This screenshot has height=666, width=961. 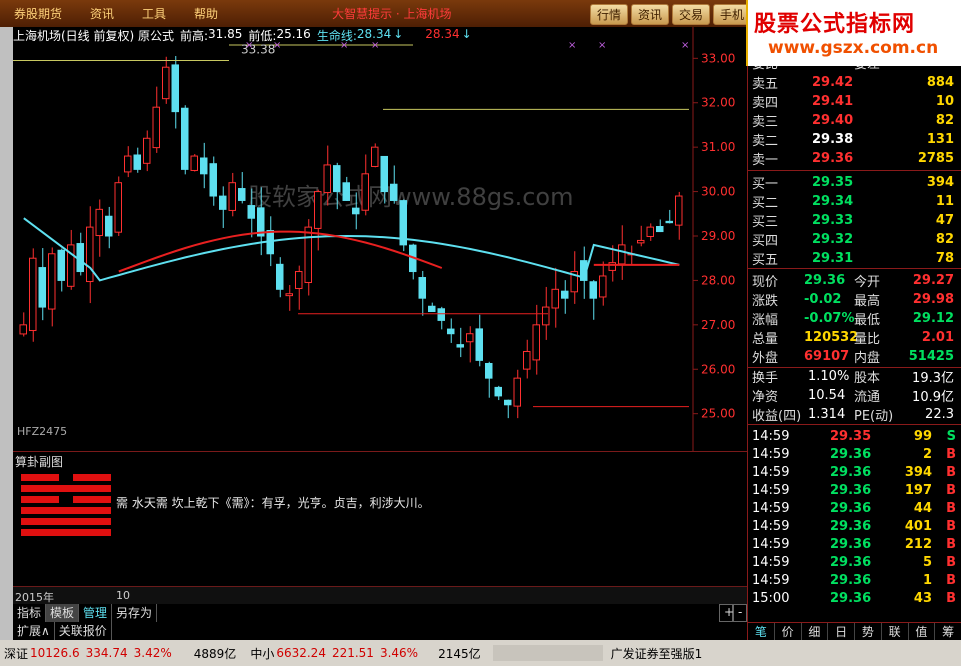 I want to click on stat2-label: 净资, so click(x=765, y=397).